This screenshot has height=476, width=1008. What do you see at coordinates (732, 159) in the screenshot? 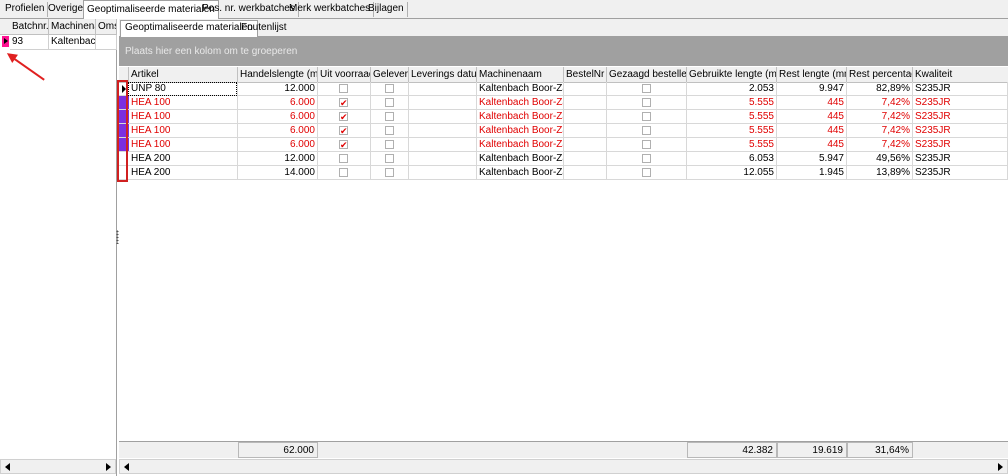
I see `cell-gebruikte-lengte: 6.053` at bounding box center [732, 159].